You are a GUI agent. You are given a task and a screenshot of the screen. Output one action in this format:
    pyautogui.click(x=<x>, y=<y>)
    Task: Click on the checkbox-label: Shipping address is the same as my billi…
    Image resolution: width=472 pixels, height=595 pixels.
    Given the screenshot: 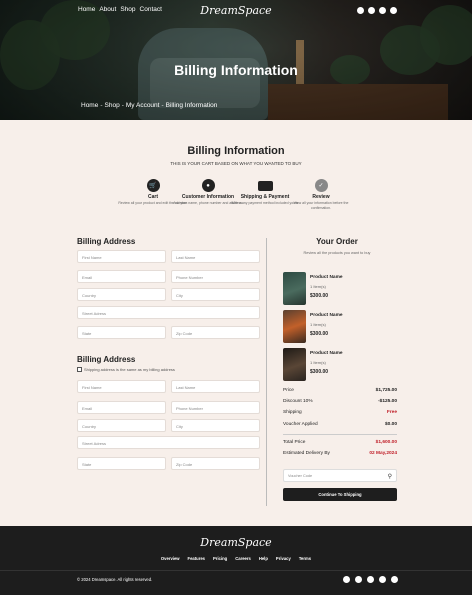 What is the action you would take?
    pyautogui.click(x=129, y=369)
    